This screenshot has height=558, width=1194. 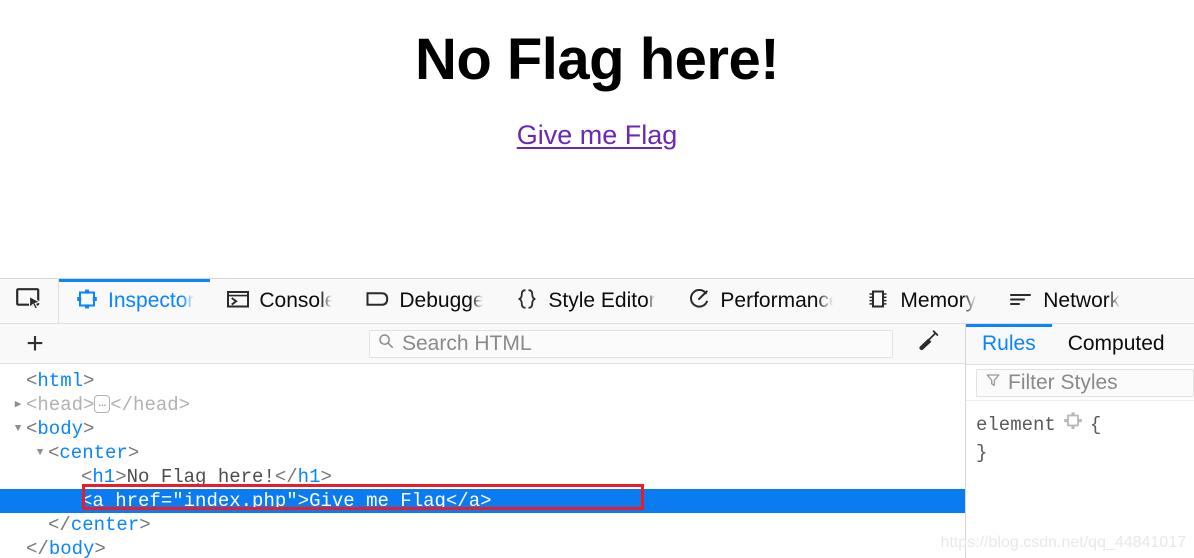 What do you see at coordinates (286, 501) in the screenshot?
I see `dom-row-anchor-code: <a href="index.php">Give me Flag</a>` at bounding box center [286, 501].